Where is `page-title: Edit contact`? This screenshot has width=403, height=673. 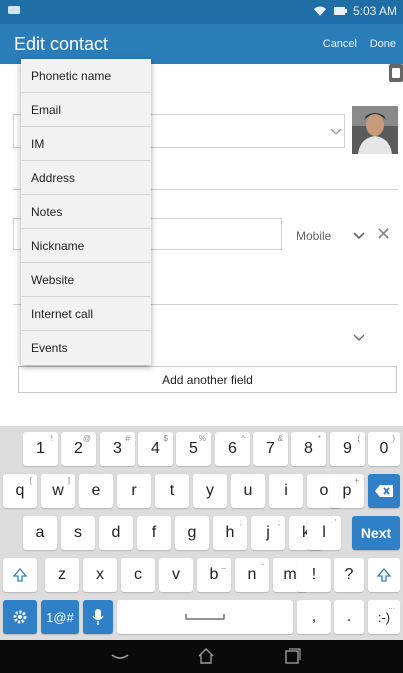 page-title: Edit contact is located at coordinates (61, 44).